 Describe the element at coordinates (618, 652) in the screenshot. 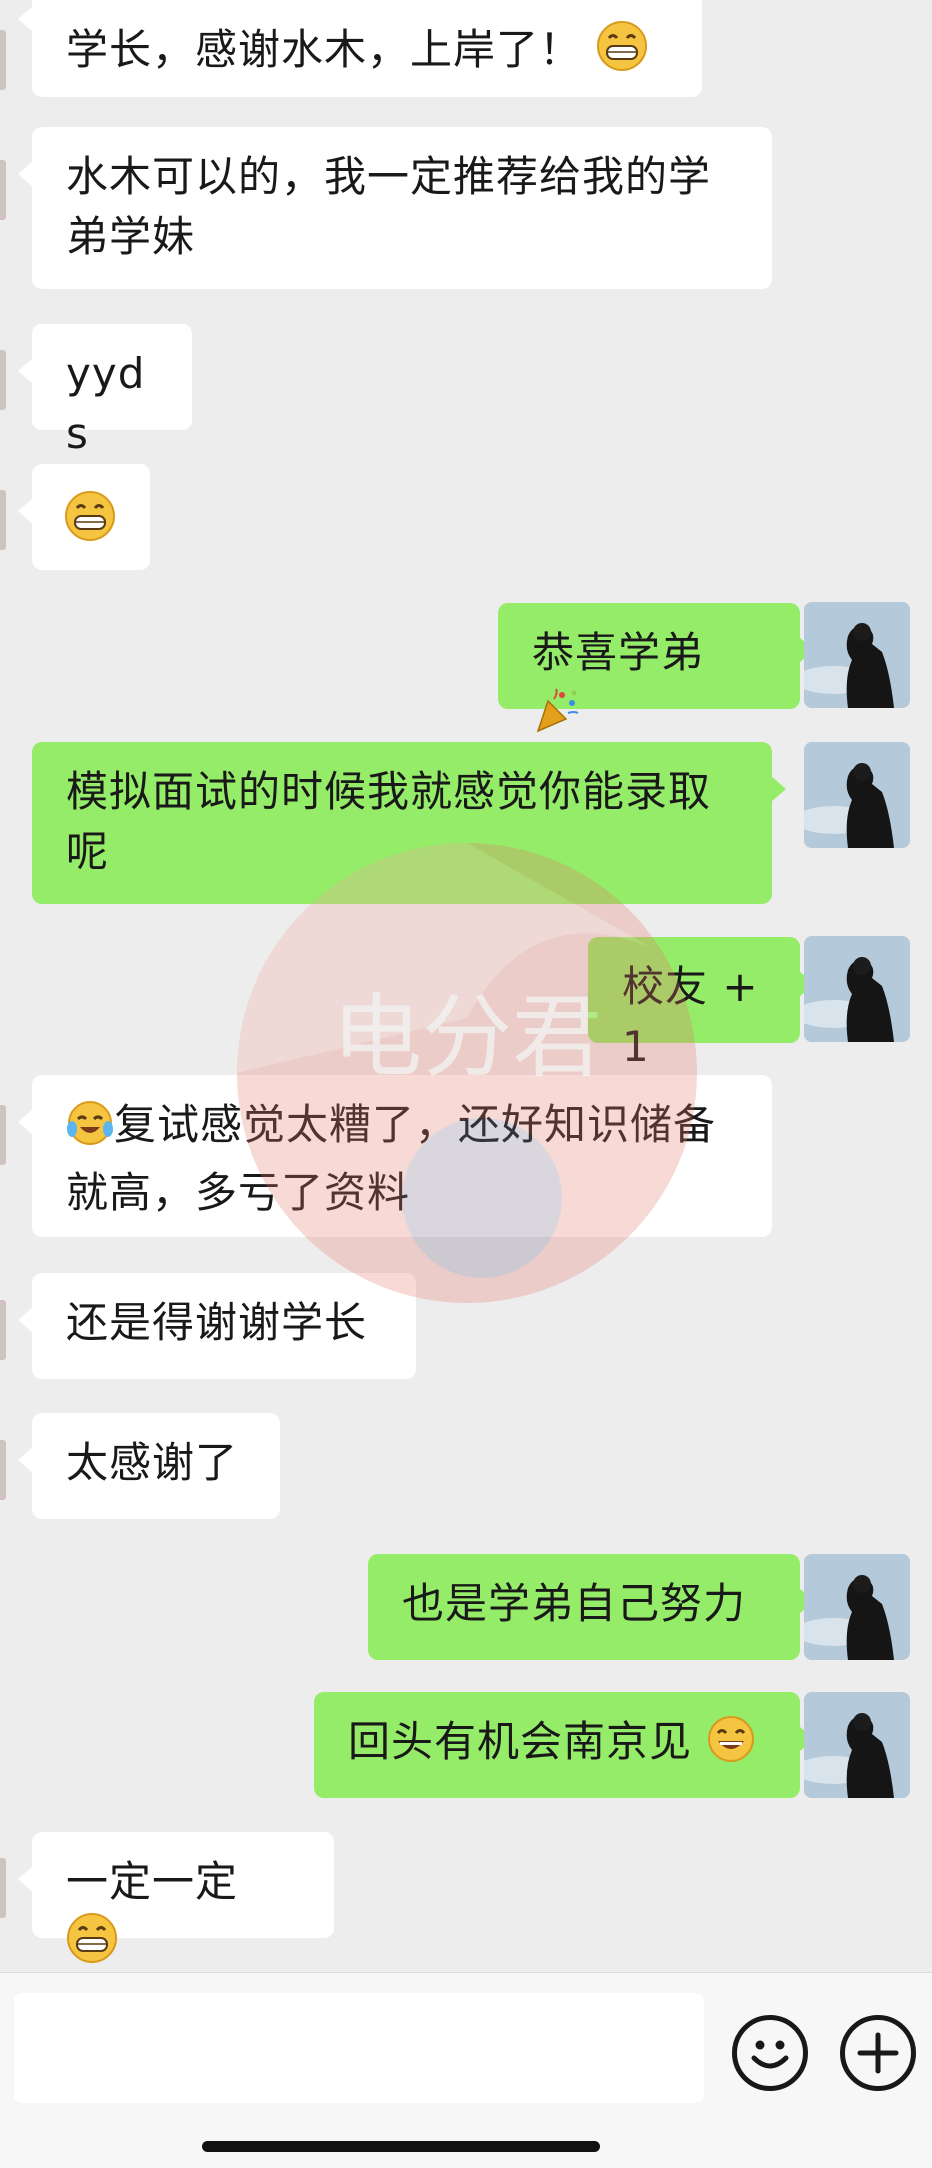

I see `message-text: 恭喜学弟` at that location.